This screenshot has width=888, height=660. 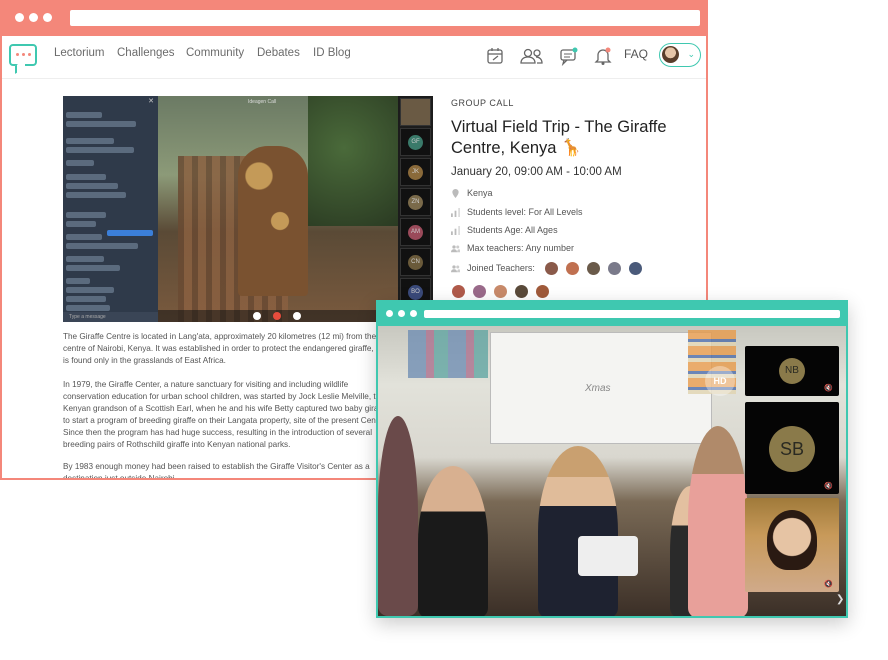 I want to click on faq-link: FAQ, so click(x=636, y=54).